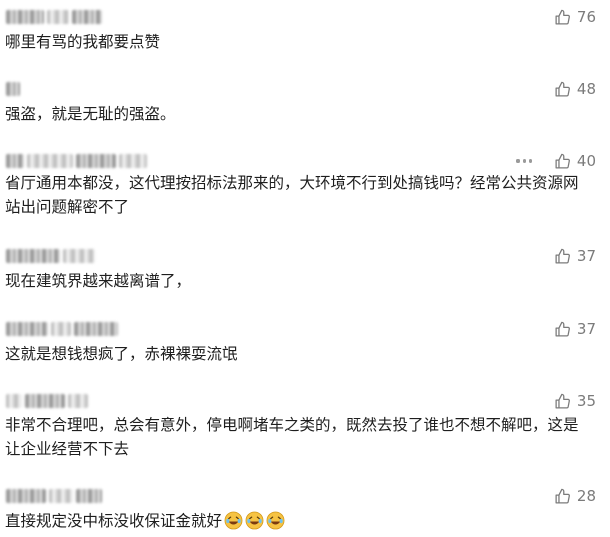  Describe the element at coordinates (586, 401) in the screenshot. I see `like-count: 35` at that location.